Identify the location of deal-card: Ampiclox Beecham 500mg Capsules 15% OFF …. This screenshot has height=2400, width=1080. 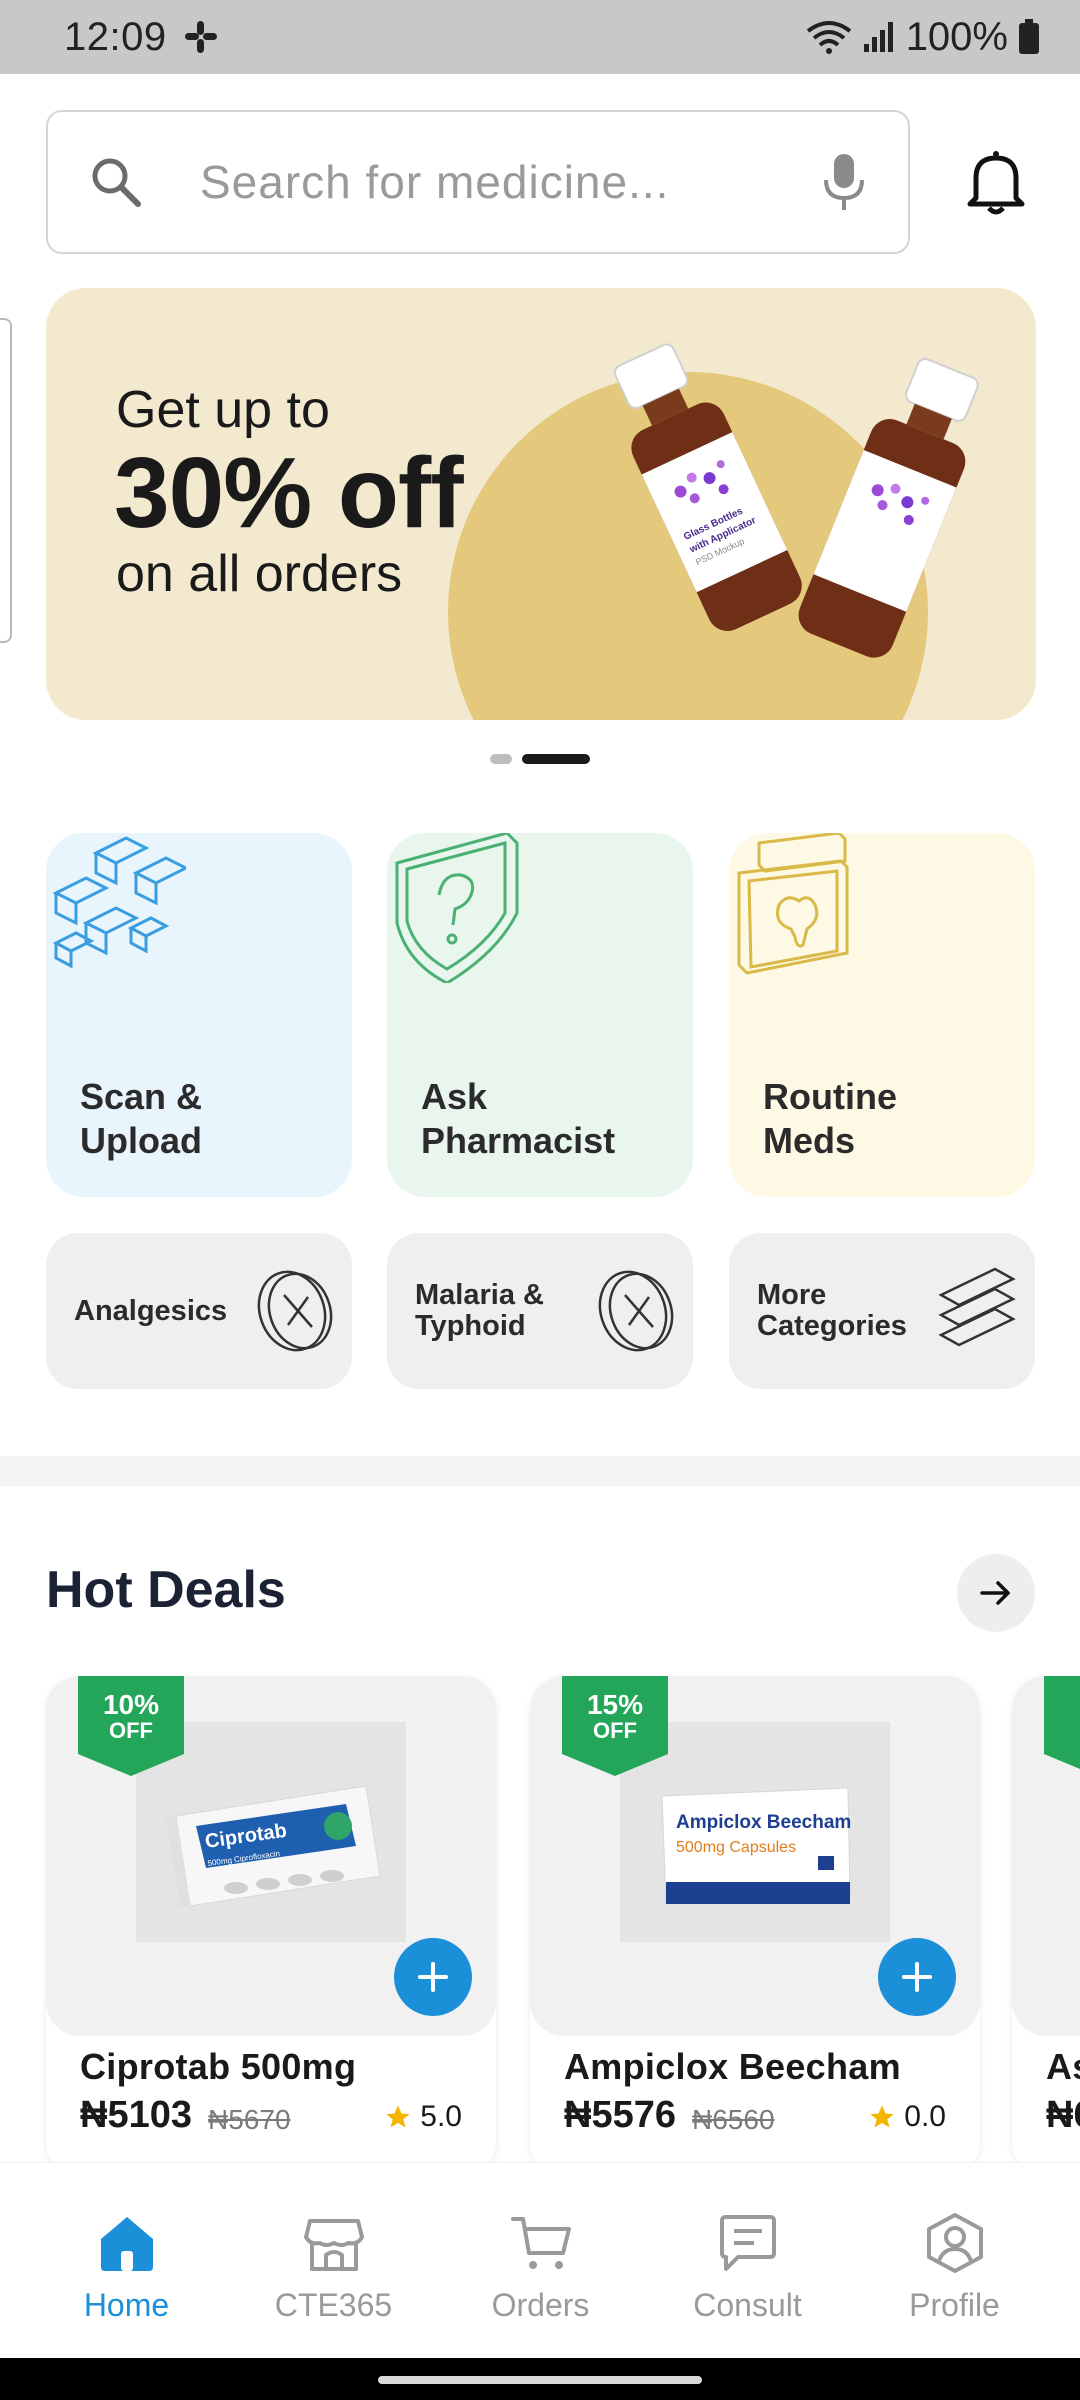
(755, 1926).